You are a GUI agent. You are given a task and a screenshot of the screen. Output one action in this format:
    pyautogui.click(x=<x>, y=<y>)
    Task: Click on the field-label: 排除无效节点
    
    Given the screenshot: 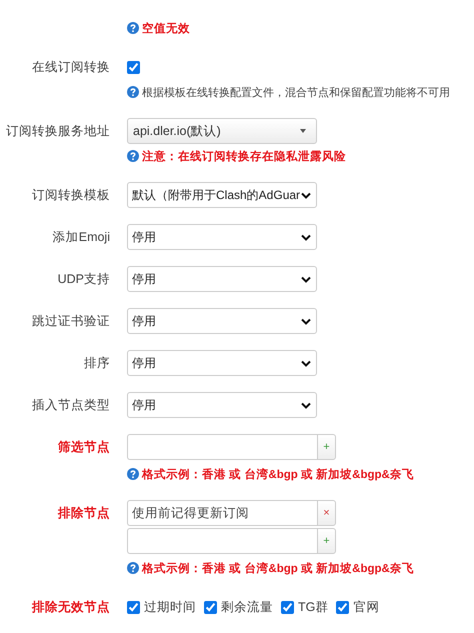 What is the action you would take?
    pyautogui.click(x=71, y=607)
    